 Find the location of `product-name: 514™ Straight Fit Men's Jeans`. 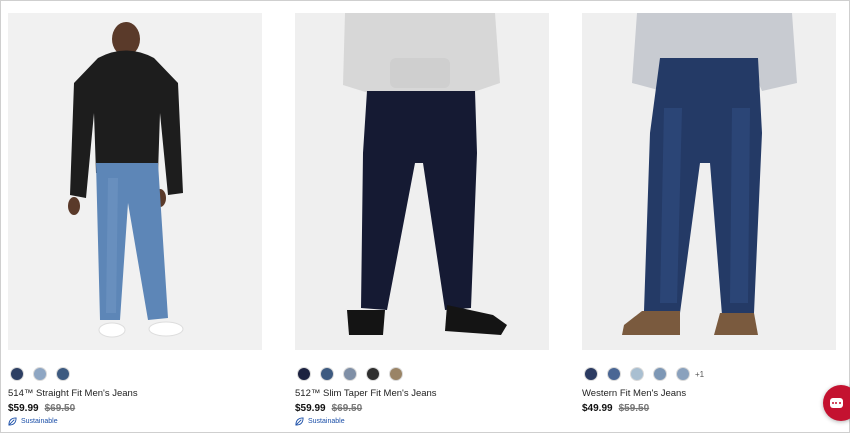

product-name: 514™ Straight Fit Men's Jeans is located at coordinates (135, 393).